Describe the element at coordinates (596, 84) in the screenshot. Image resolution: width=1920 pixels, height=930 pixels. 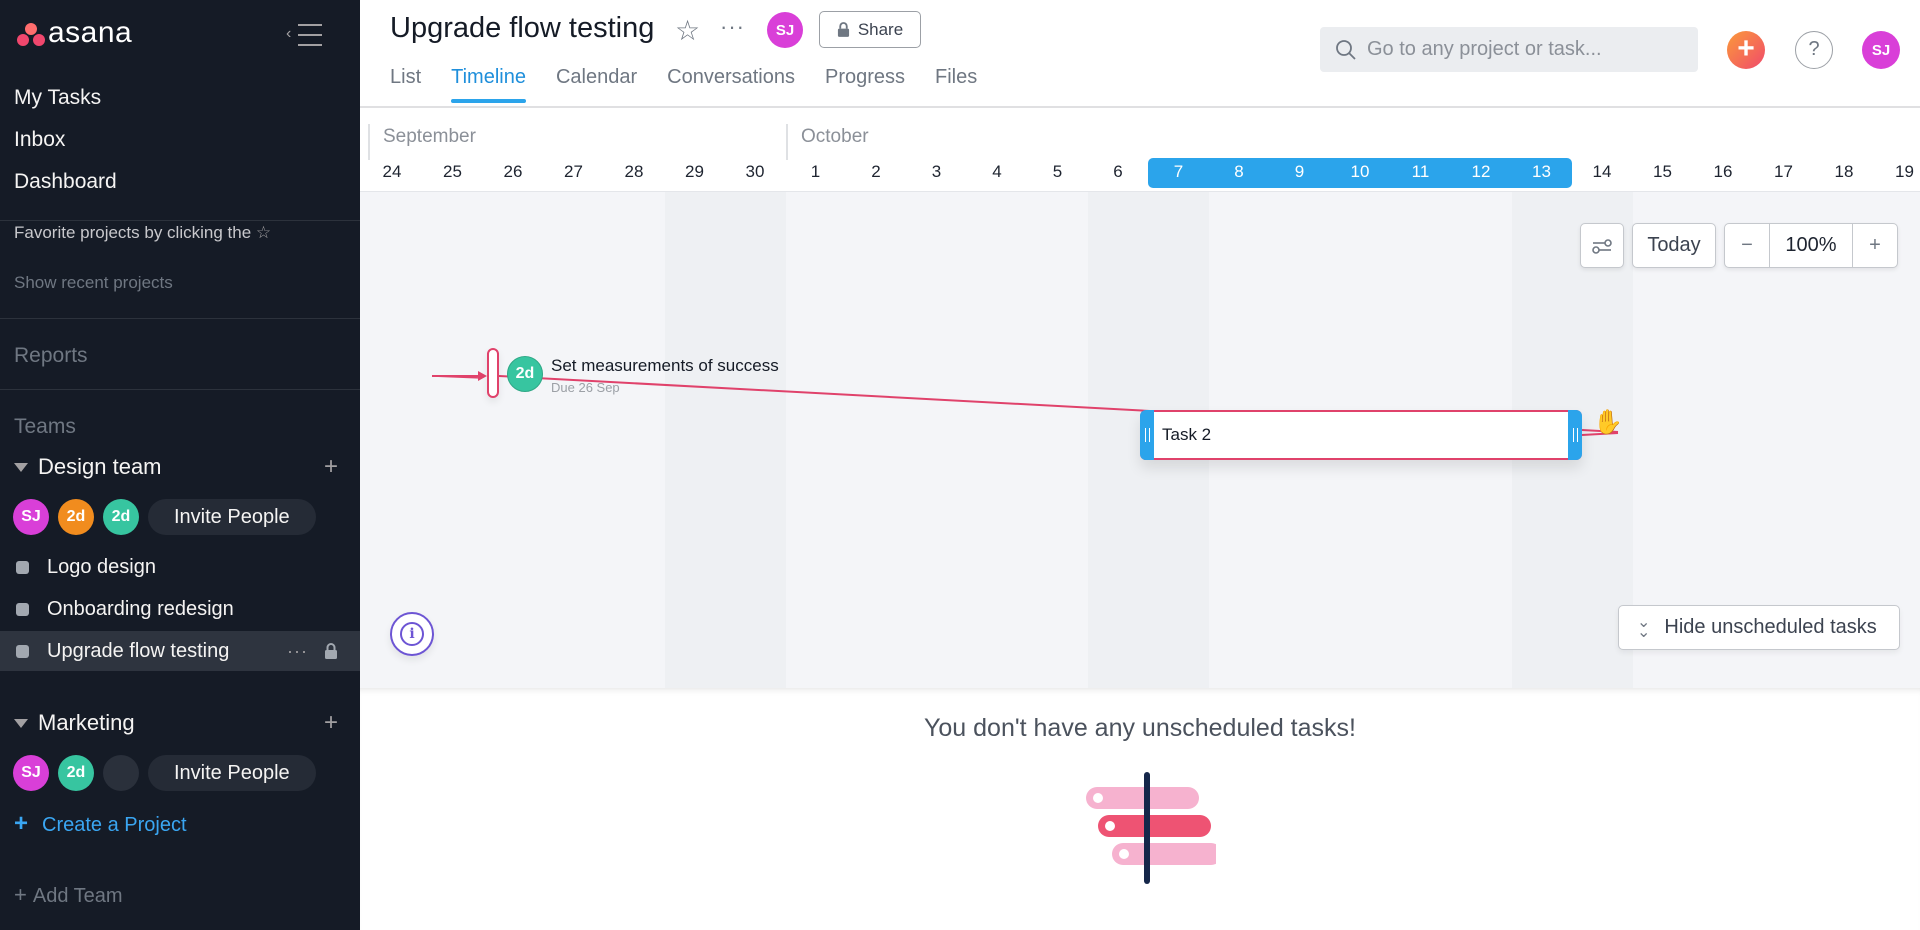
I see `tab-calendar: Calendar` at that location.